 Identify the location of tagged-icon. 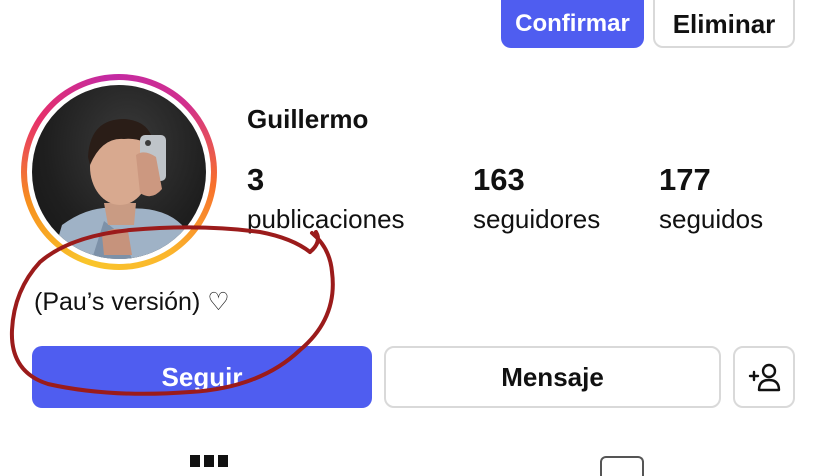
(622, 466).